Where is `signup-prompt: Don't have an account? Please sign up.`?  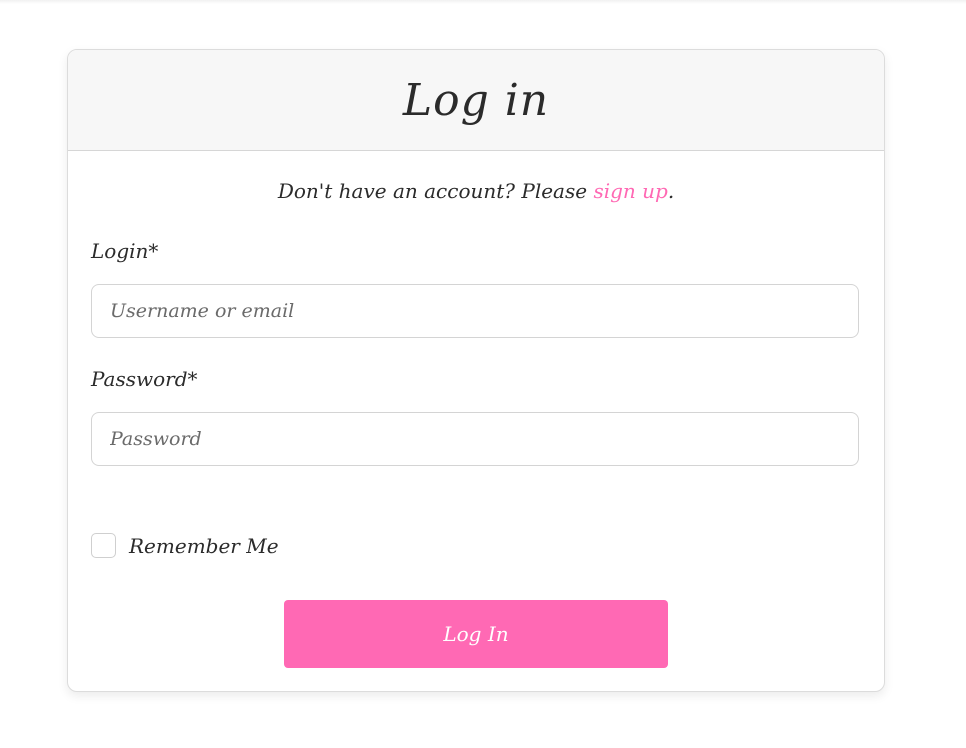 signup-prompt: Don't have an account? Please sign up. is located at coordinates (476, 191).